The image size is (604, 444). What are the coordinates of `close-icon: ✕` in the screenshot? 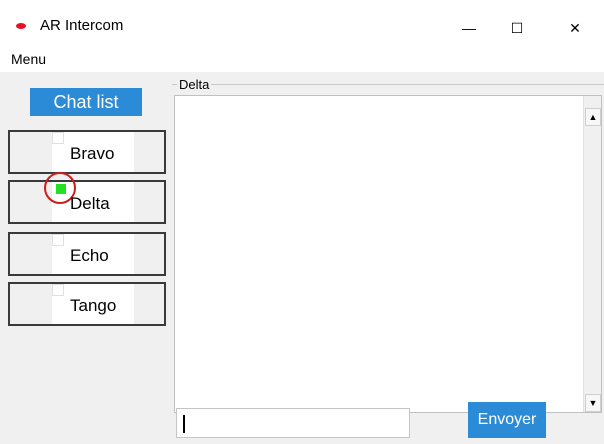 It's located at (575, 27).